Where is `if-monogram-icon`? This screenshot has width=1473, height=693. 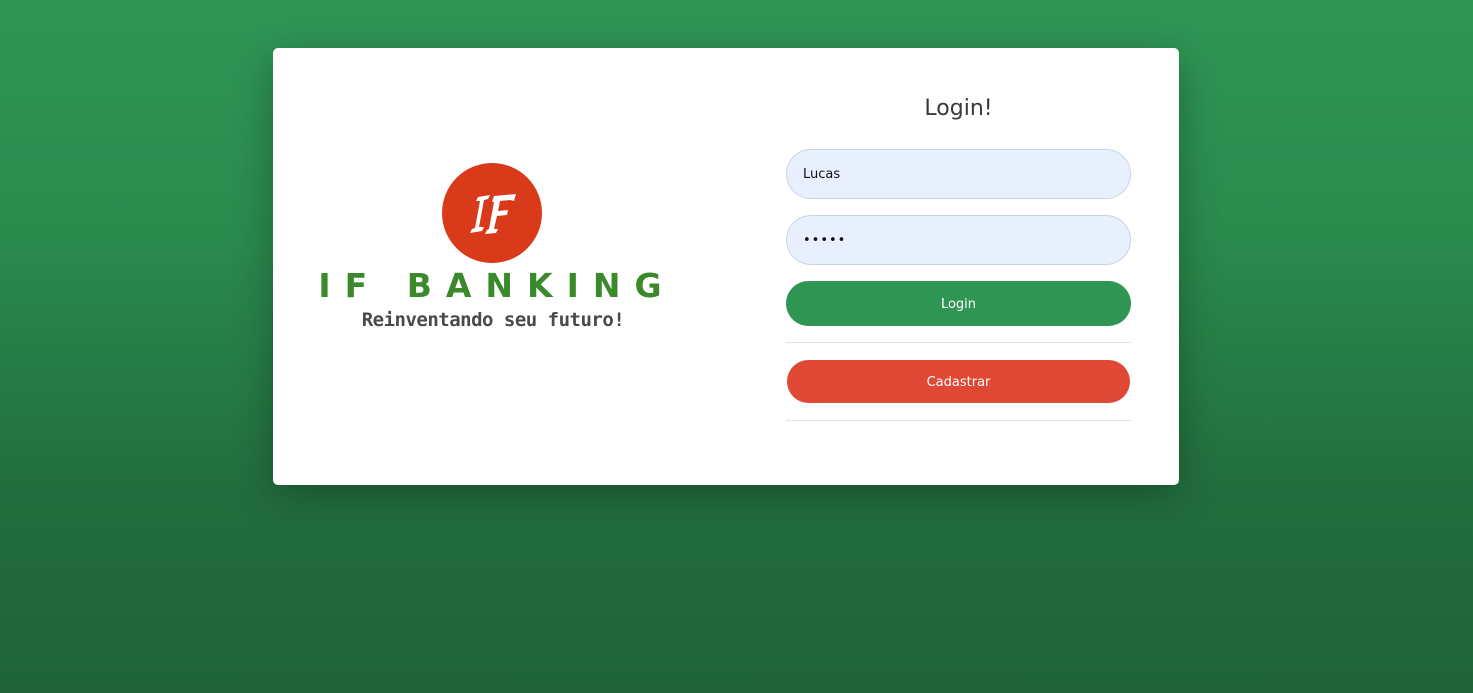 if-monogram-icon is located at coordinates (493, 214).